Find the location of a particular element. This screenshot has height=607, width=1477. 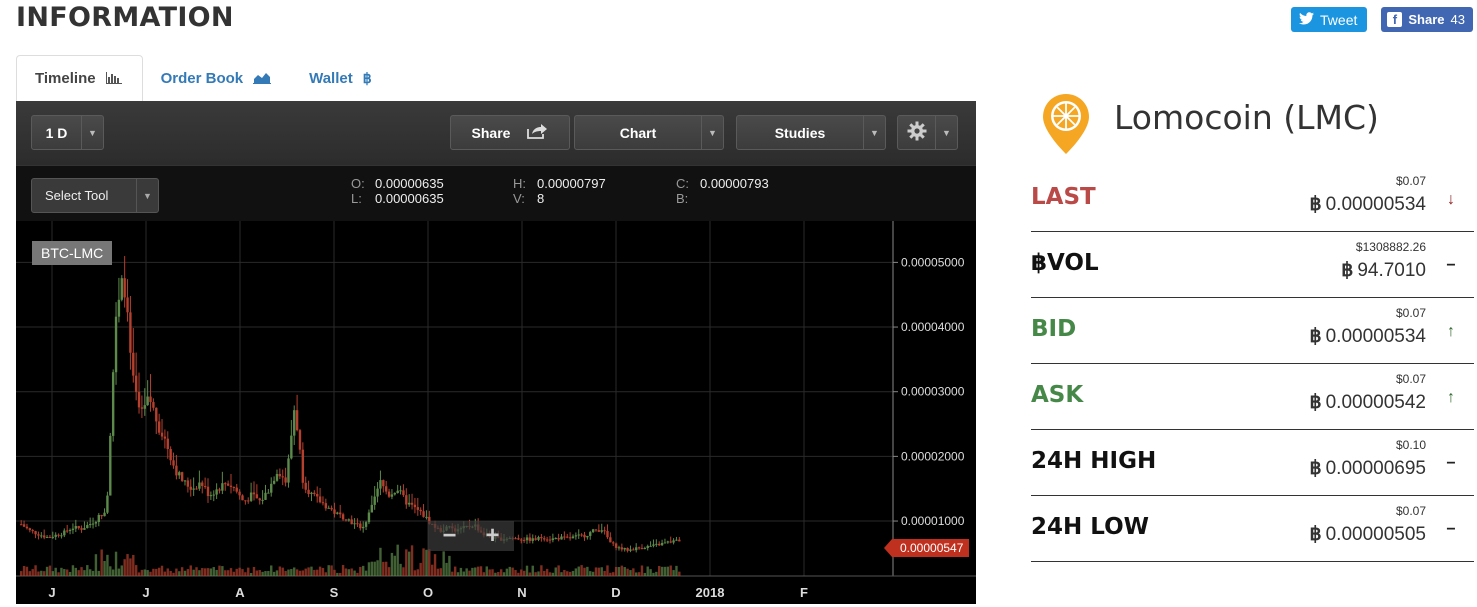

facebook-share-button: f Share 43 is located at coordinates (1427, 19).